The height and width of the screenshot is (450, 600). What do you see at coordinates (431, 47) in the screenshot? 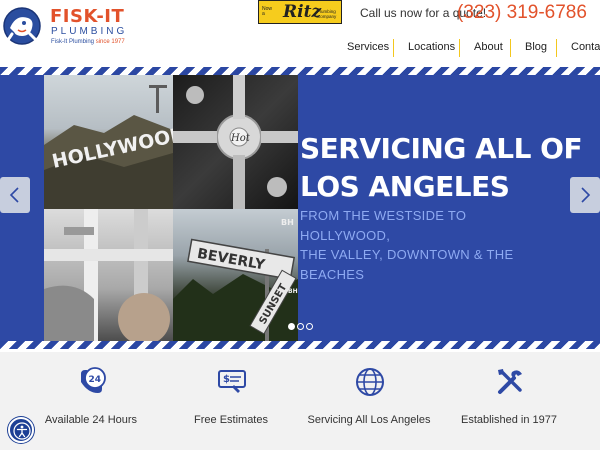
I see `nav-item-locations: Locations` at bounding box center [431, 47].